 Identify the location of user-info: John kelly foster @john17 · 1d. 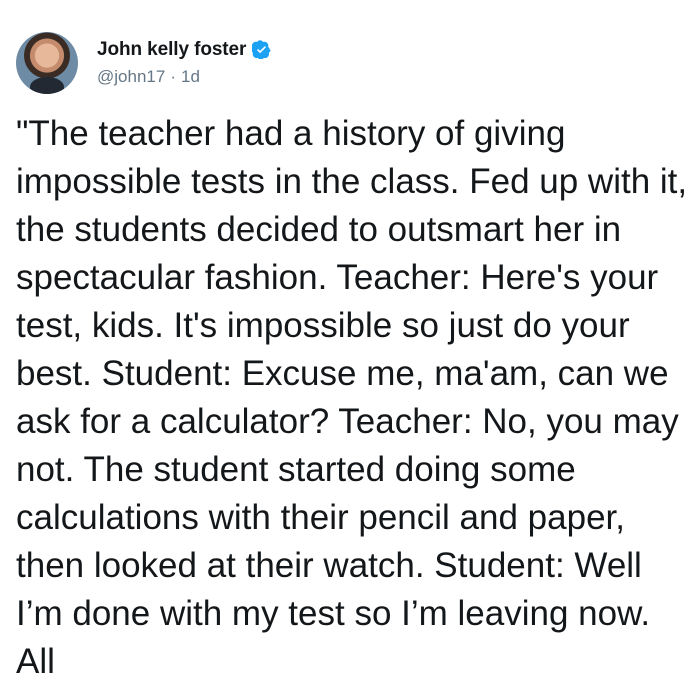
(184, 62).